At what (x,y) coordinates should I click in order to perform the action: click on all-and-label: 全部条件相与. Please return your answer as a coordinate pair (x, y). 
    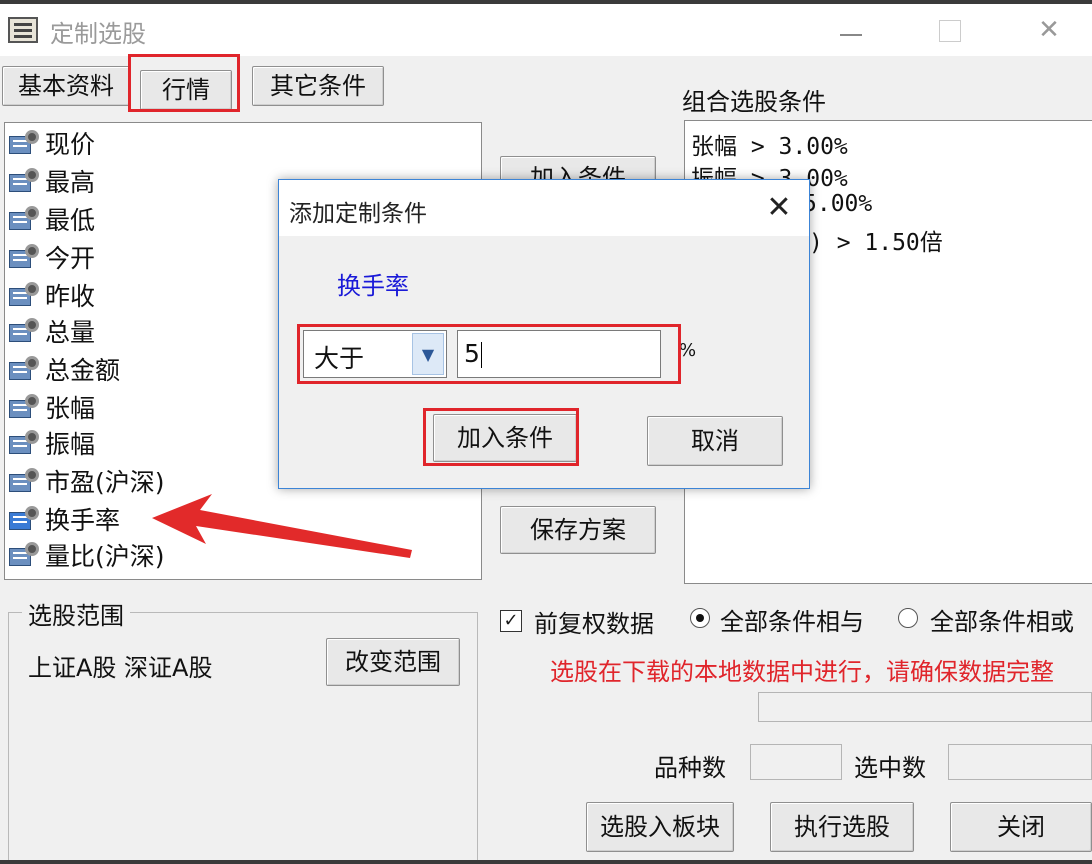
    Looking at the image, I should click on (792, 622).